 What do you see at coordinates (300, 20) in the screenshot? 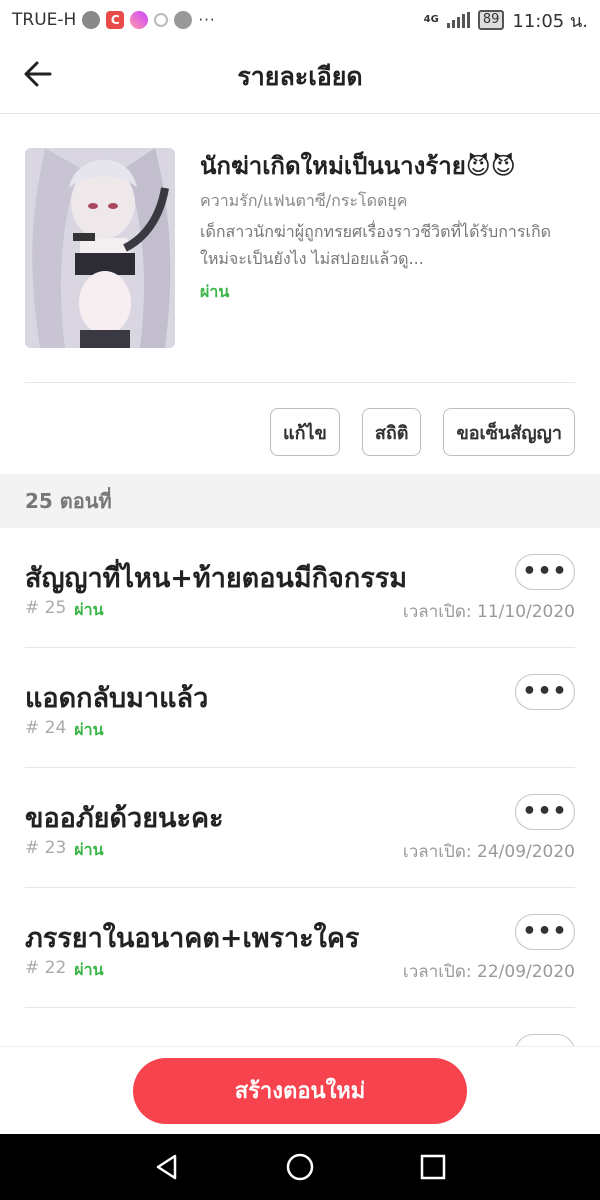
I see `status-bar: TRUE-H C ··· 4G 89 11:05 น.` at bounding box center [300, 20].